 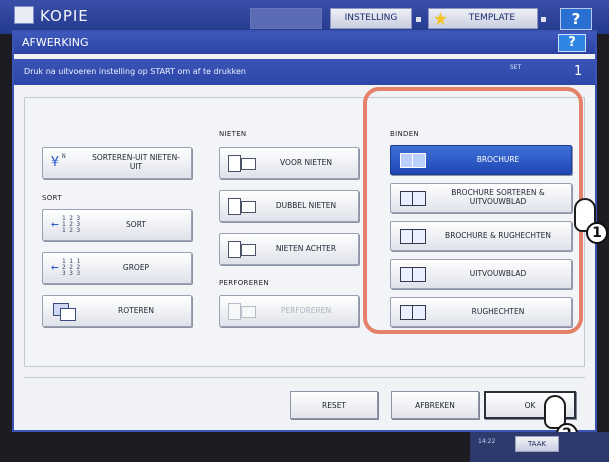 What do you see at coordinates (371, 18) in the screenshot?
I see `tab-instelling: INSTELLING` at bounding box center [371, 18].